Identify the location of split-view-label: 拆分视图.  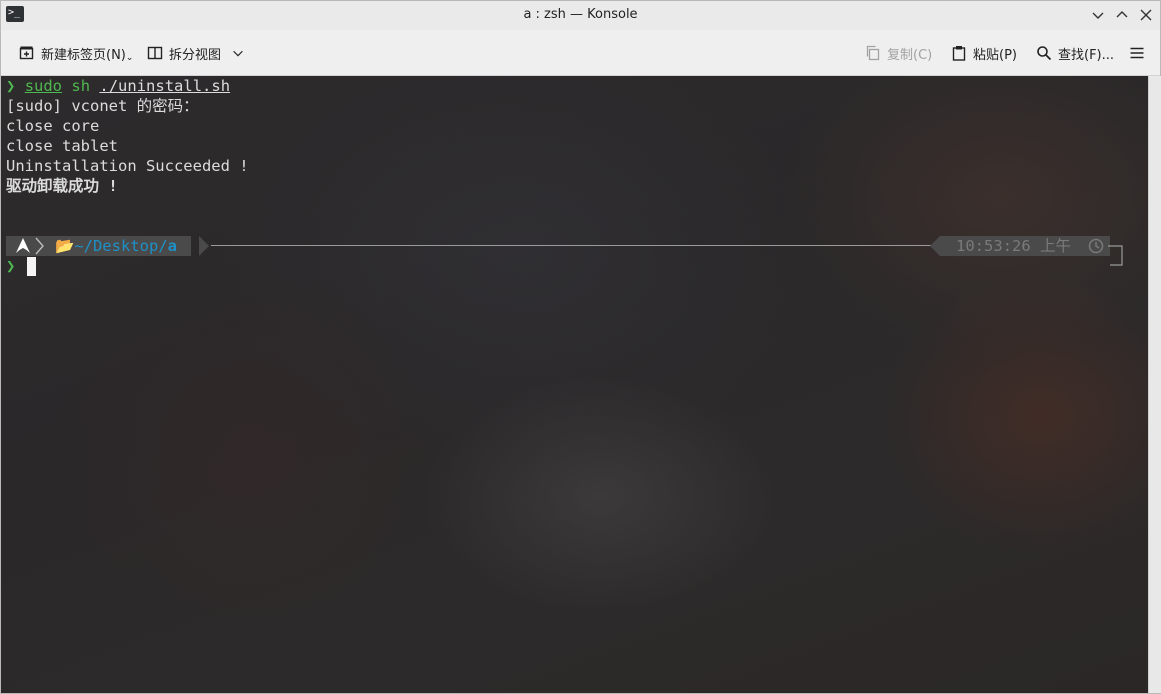
(195, 55).